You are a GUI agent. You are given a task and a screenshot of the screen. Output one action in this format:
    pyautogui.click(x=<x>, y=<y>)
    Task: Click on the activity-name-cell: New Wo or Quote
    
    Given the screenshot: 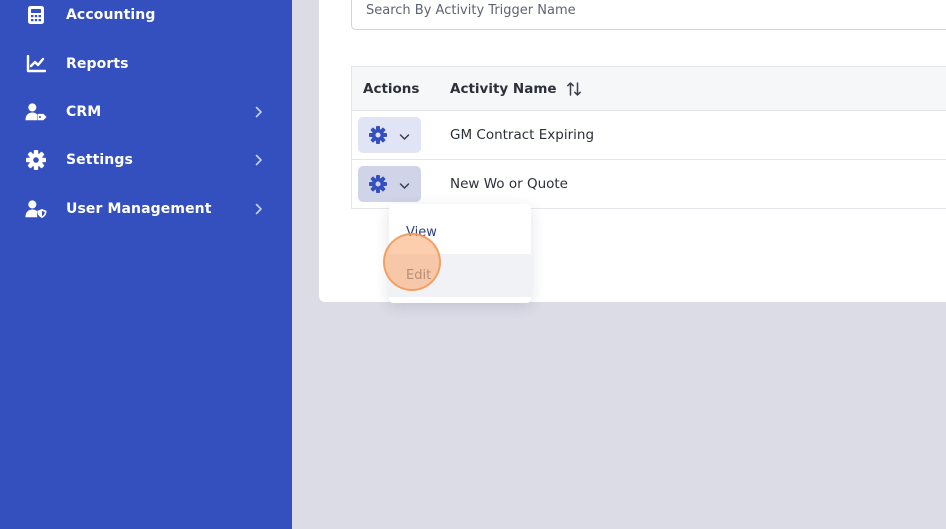 What is the action you would take?
    pyautogui.click(x=509, y=184)
    